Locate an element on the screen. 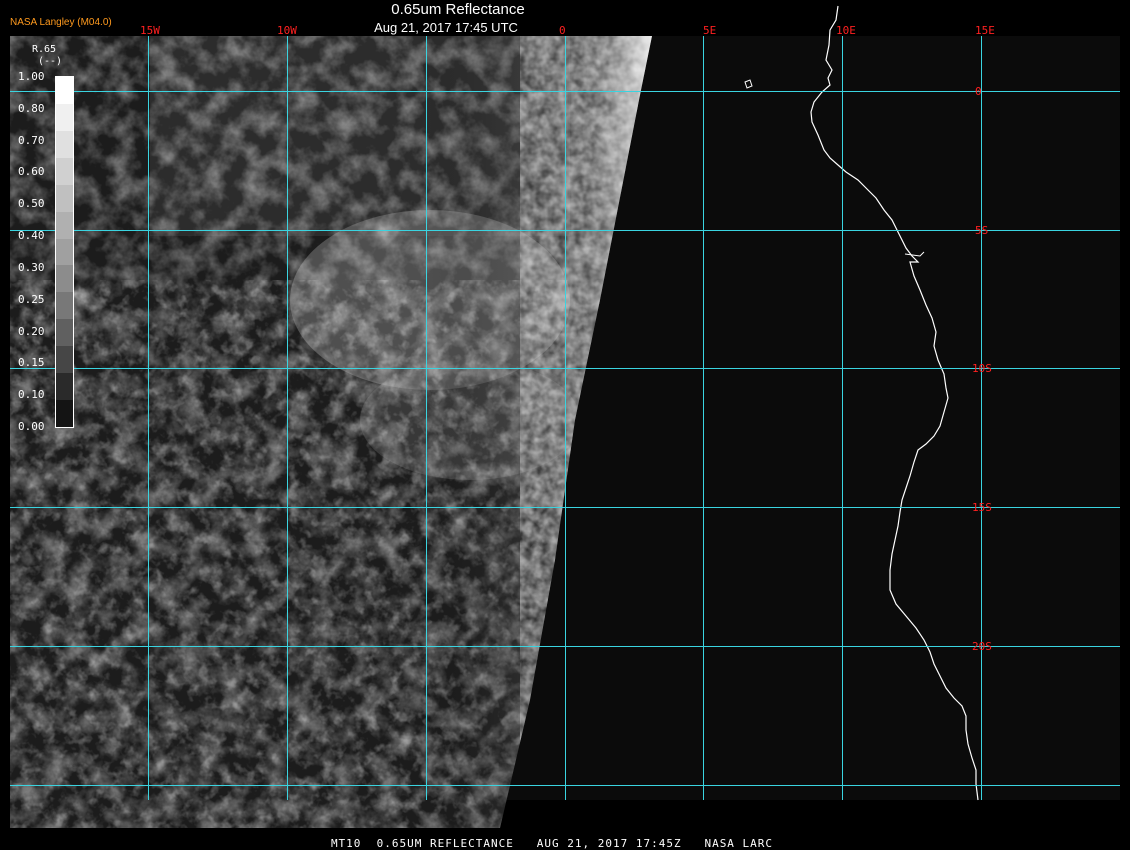 This screenshot has width=1130, height=850. colorbar-tick-label: 0.30 is located at coordinates (31, 267).